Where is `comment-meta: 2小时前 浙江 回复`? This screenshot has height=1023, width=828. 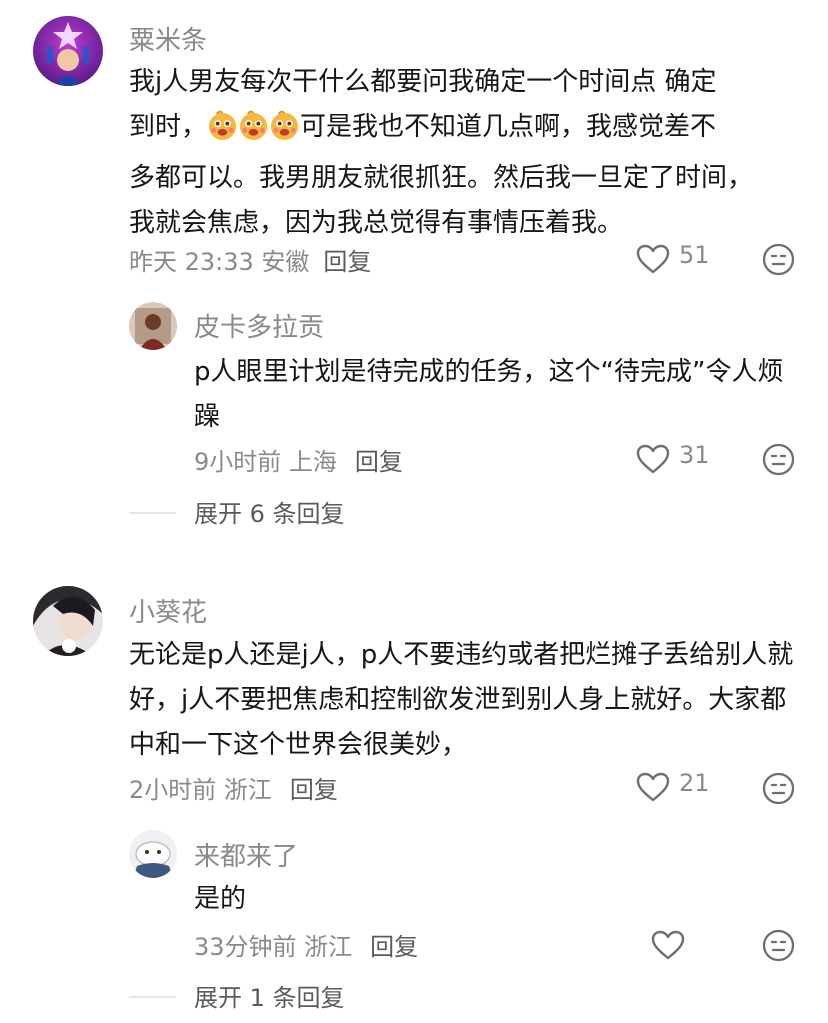
comment-meta: 2小时前 浙江 回复 is located at coordinates (233, 787).